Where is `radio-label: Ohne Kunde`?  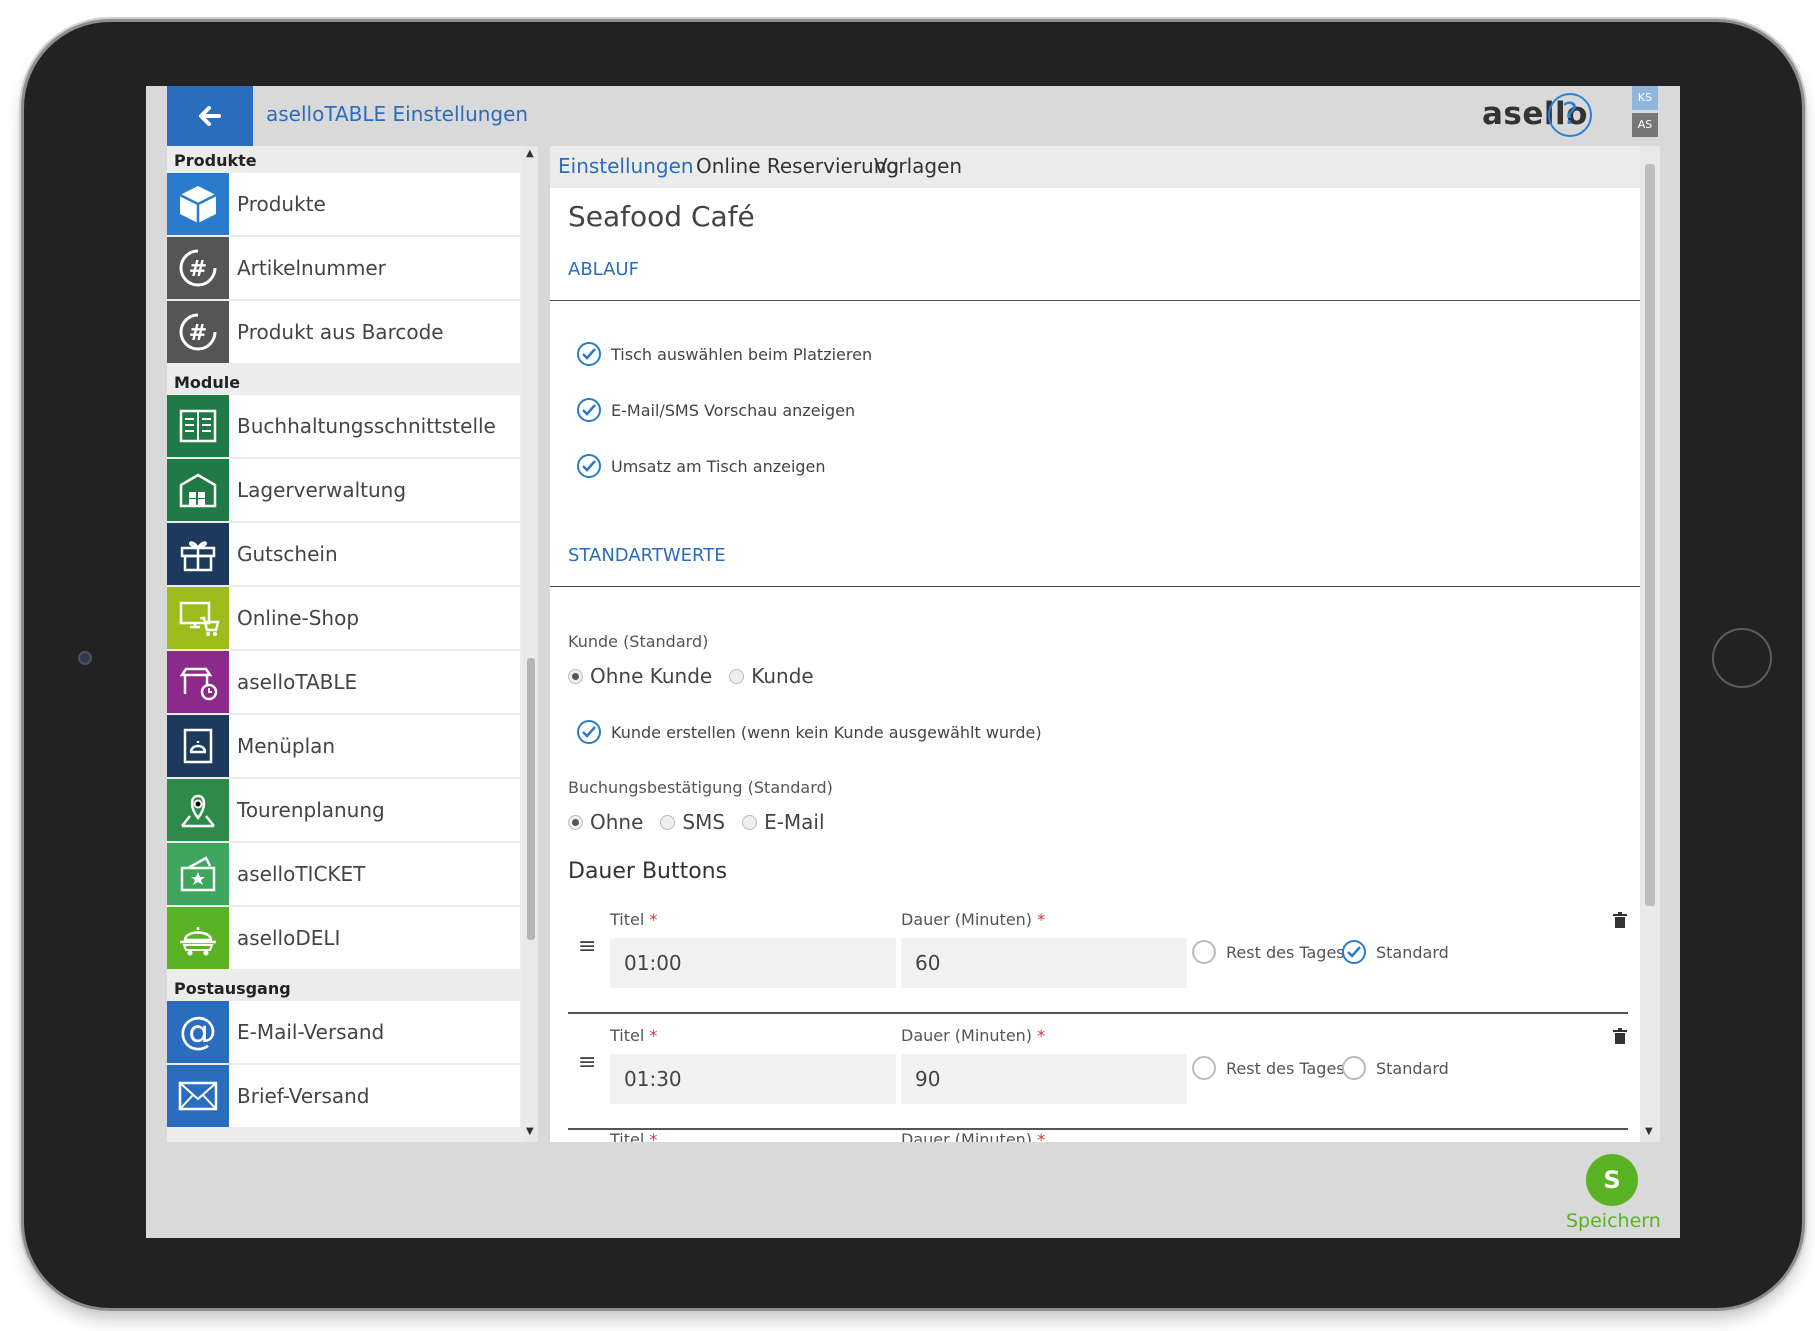
radio-label: Ohne Kunde is located at coordinates (651, 676).